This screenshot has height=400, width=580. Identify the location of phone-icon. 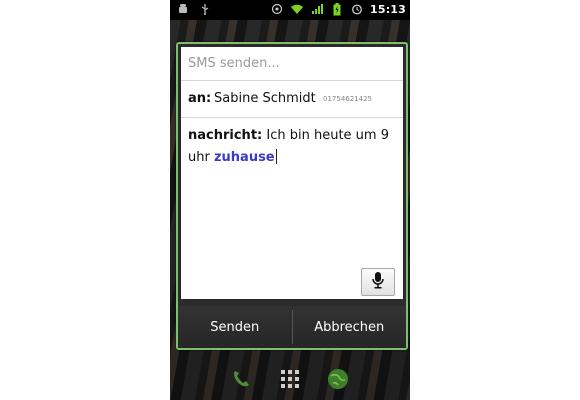
(241, 379).